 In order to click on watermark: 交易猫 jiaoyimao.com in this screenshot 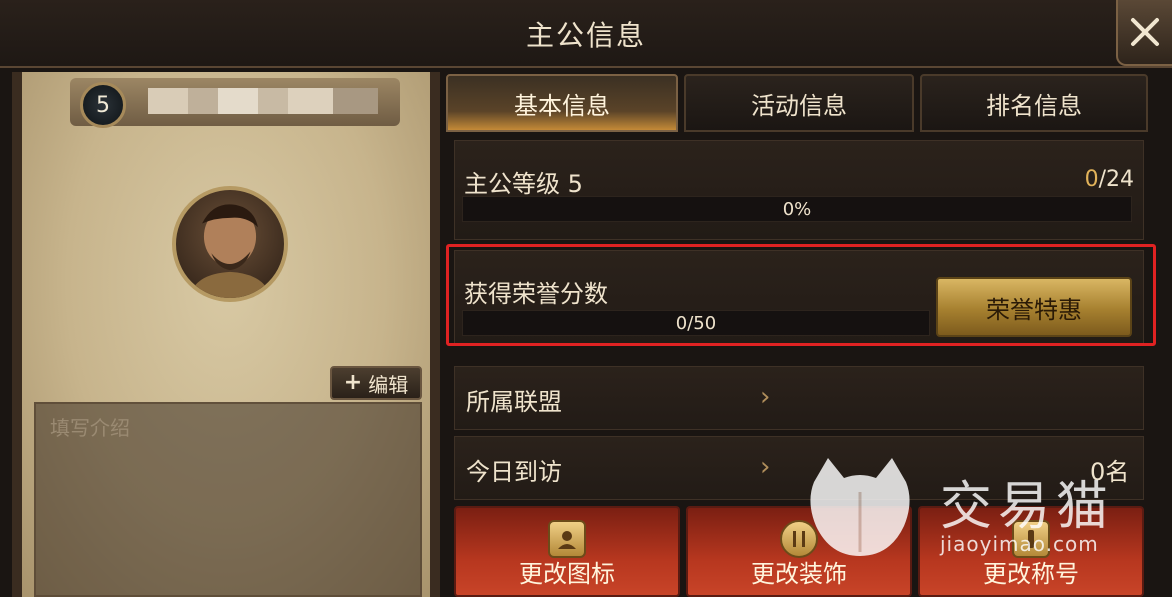, I will do `click(970, 507)`.